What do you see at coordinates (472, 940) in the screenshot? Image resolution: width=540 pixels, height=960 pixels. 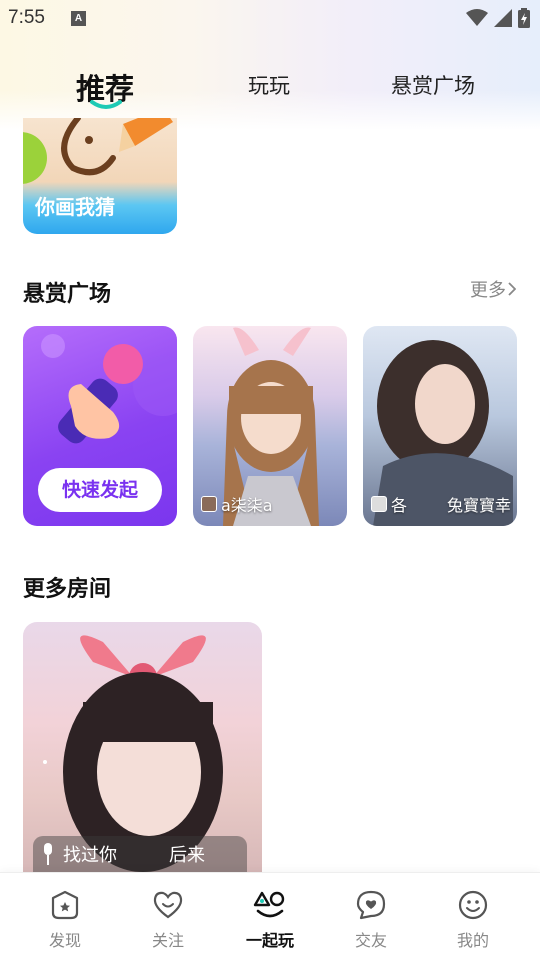 I see `nav-label: 我的` at bounding box center [472, 940].